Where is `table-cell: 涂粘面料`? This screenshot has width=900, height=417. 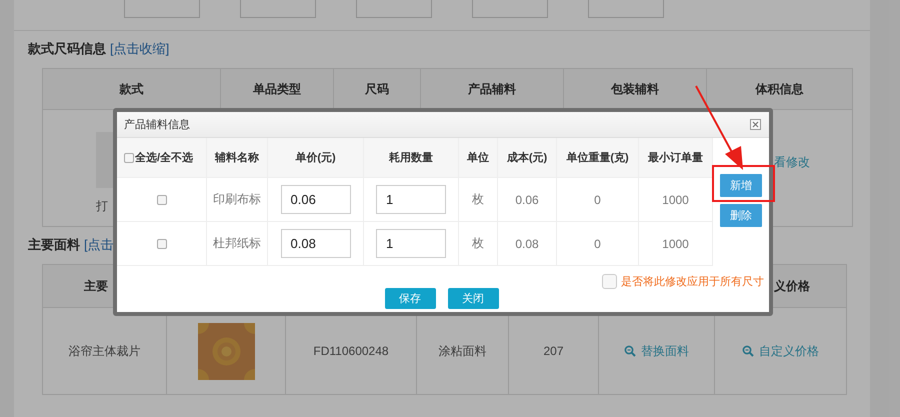
table-cell: 涂粘面料 is located at coordinates (462, 351).